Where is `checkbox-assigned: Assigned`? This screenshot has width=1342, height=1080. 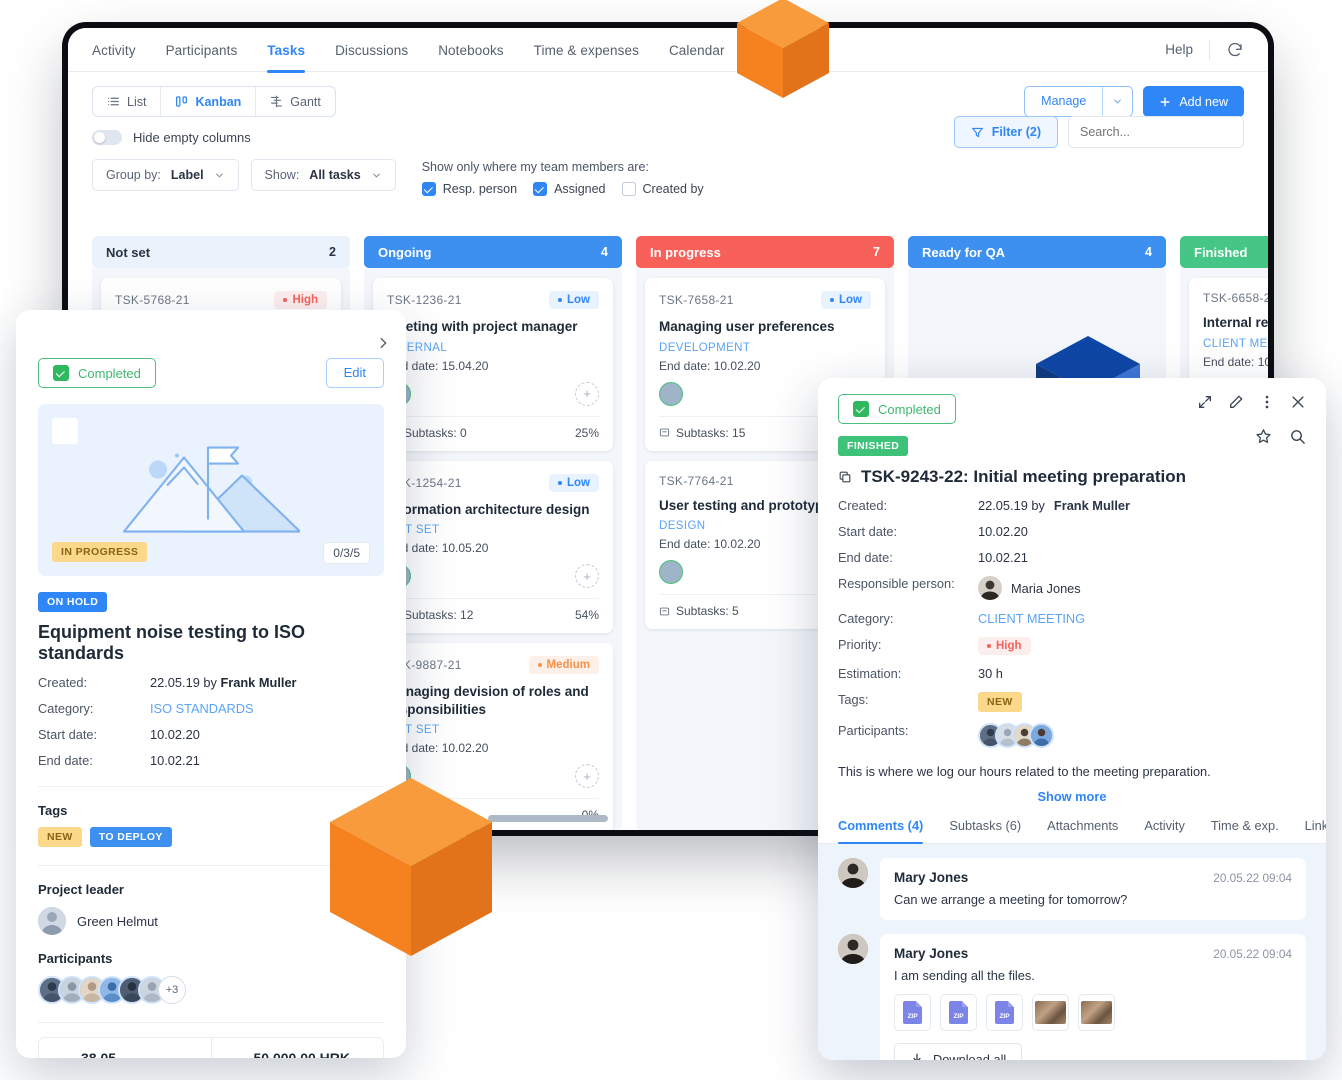 checkbox-assigned: Assigned is located at coordinates (569, 189).